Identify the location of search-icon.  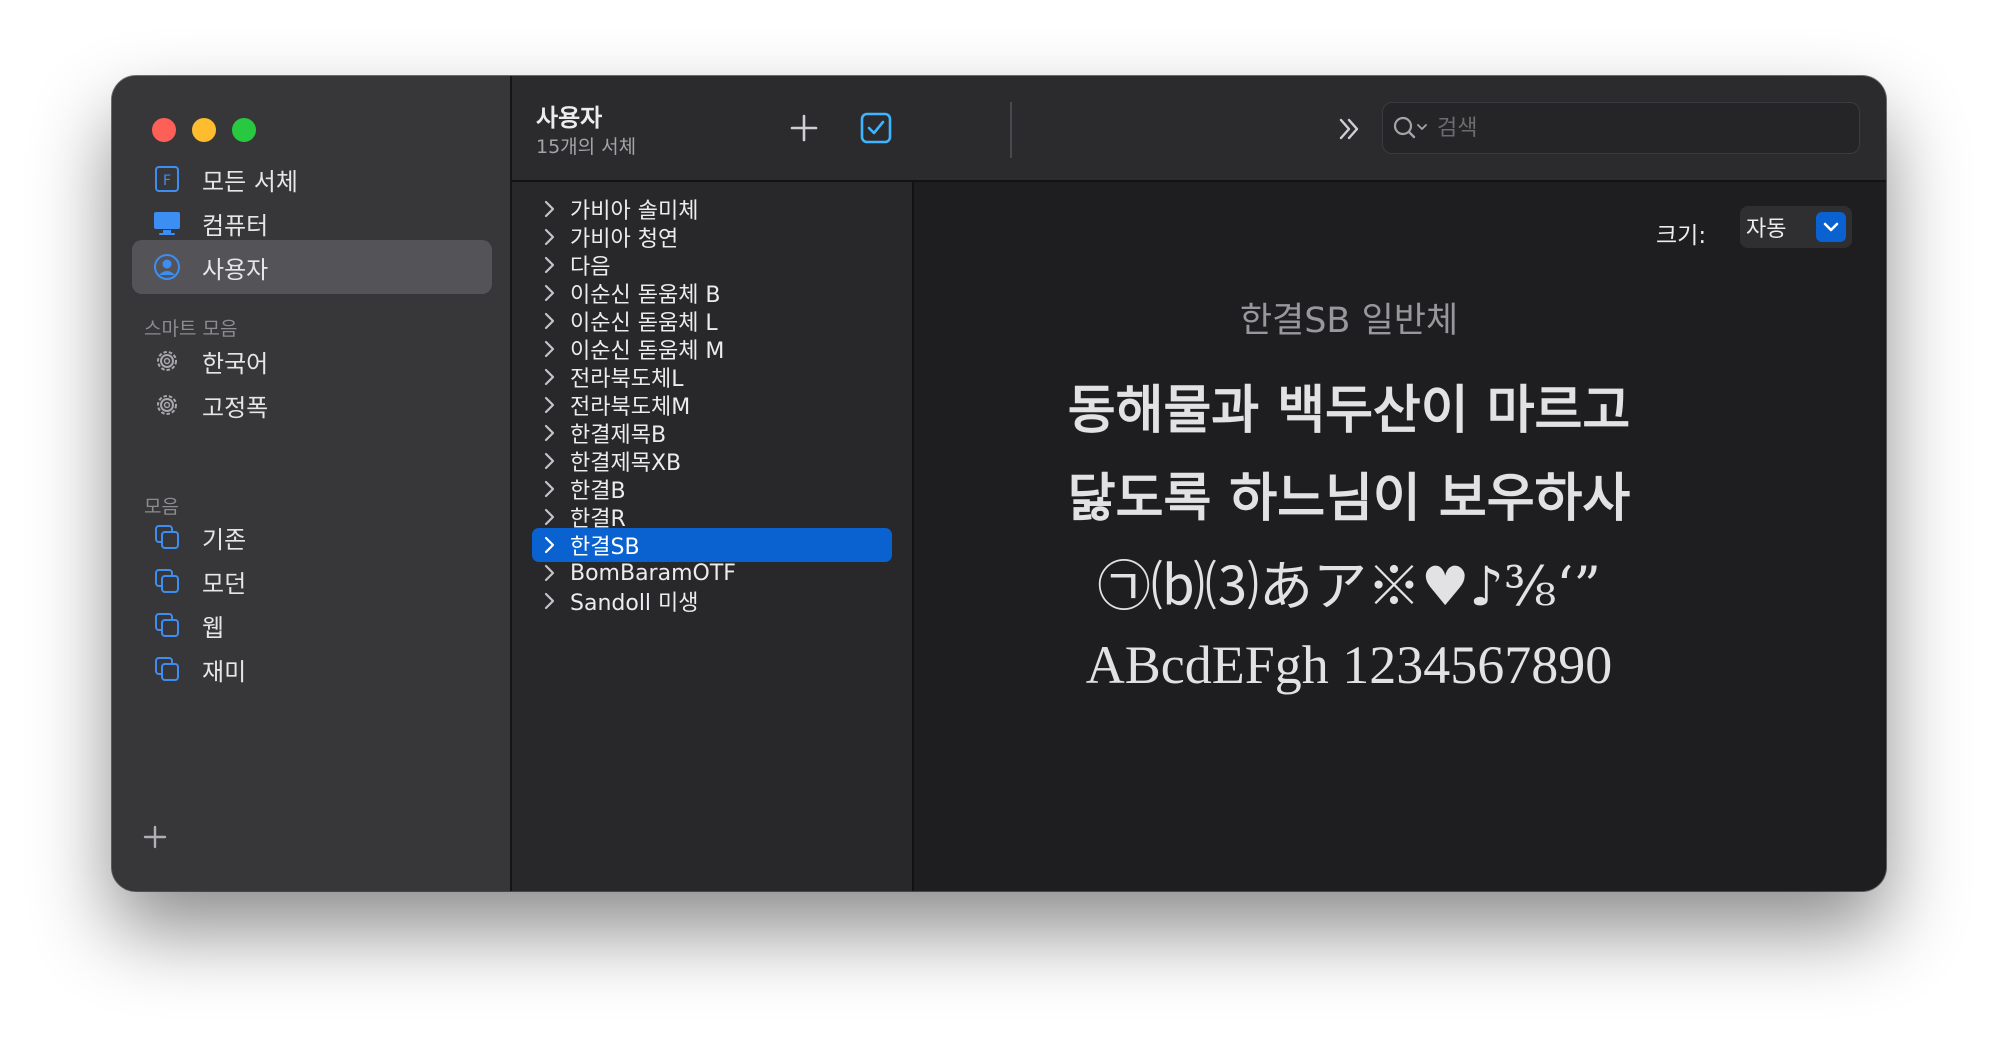
(1411, 128).